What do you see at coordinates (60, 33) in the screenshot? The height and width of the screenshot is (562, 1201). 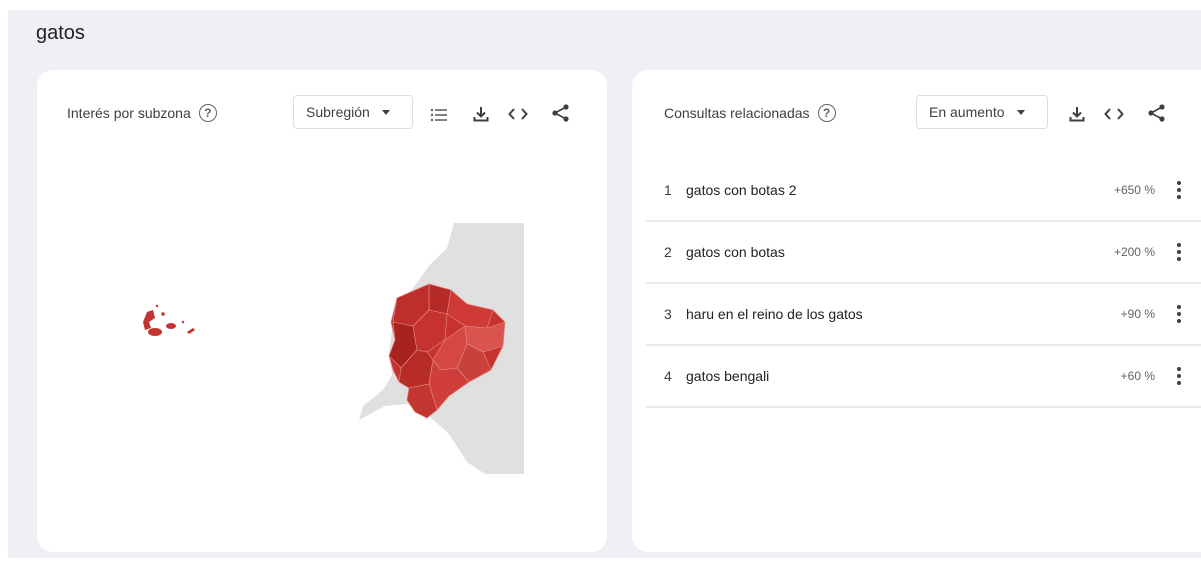 I see `search-term-title: gatos` at bounding box center [60, 33].